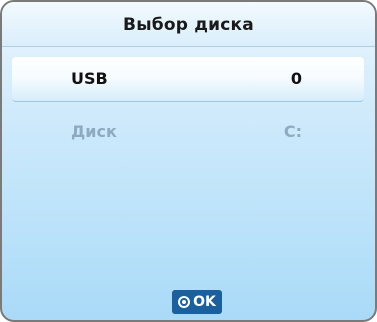 The height and width of the screenshot is (322, 377). I want to click on ok-button: OK, so click(197, 302).